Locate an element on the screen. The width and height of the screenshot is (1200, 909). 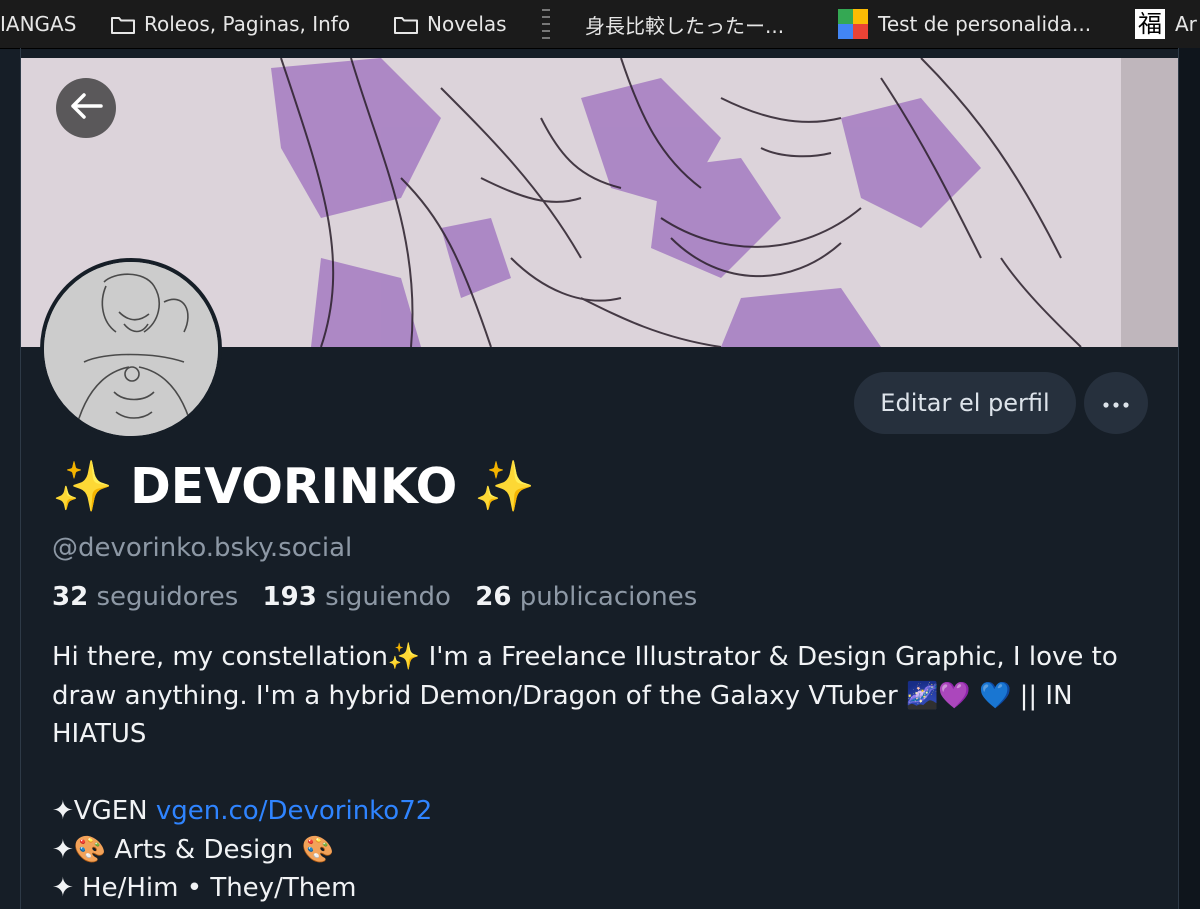
bookmark-label: Ar is located at coordinates (1186, 24).